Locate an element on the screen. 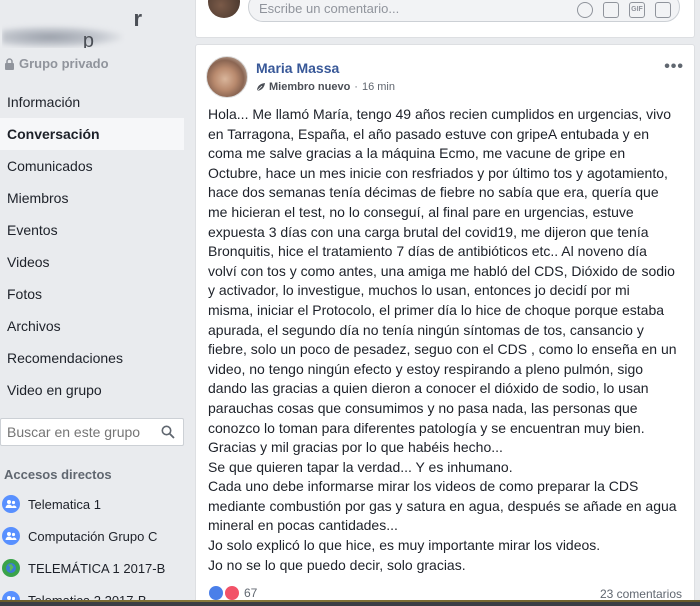 This screenshot has height=606, width=700. avatar is located at coordinates (224, 9).